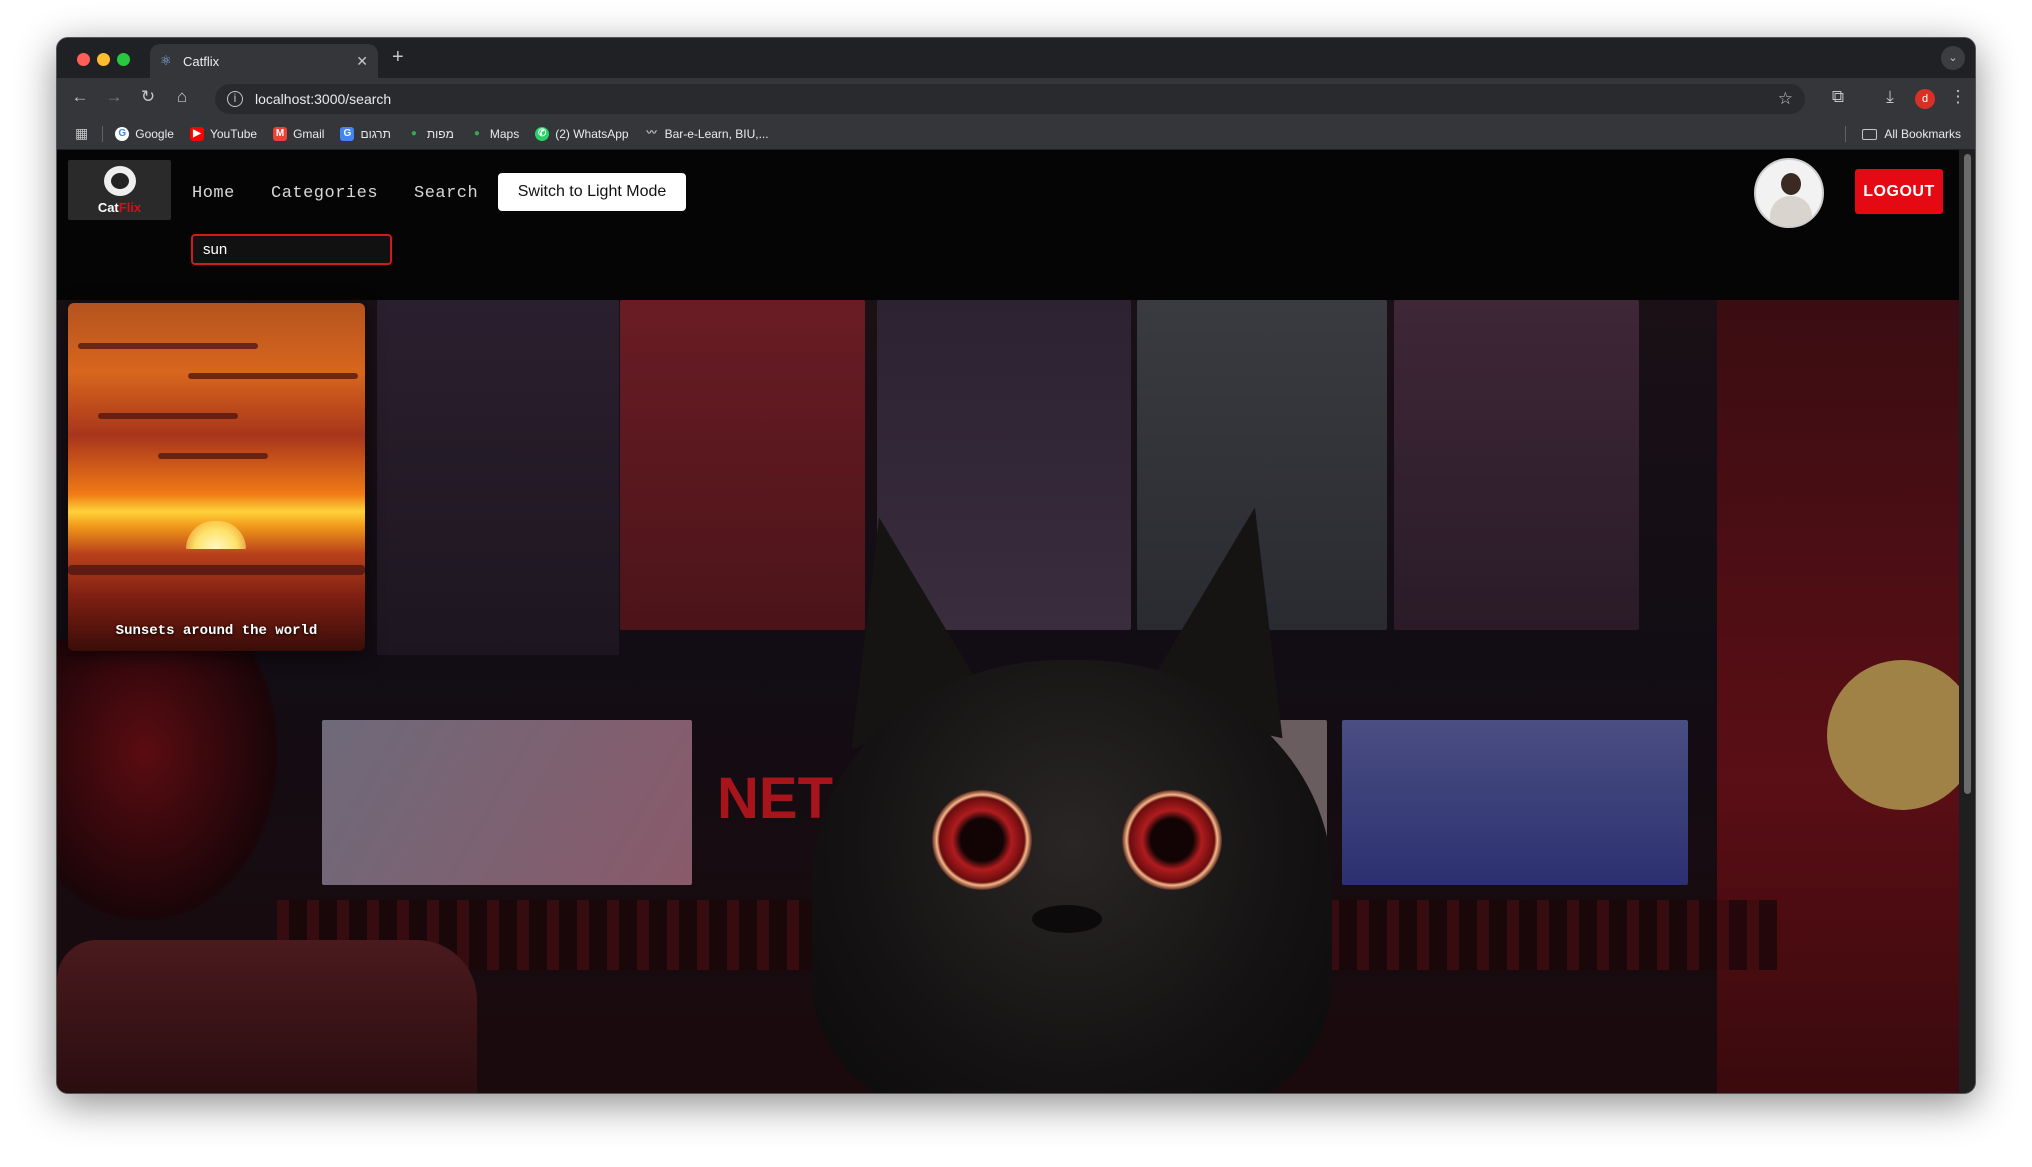  I want to click on cat-nose, so click(1067, 919).